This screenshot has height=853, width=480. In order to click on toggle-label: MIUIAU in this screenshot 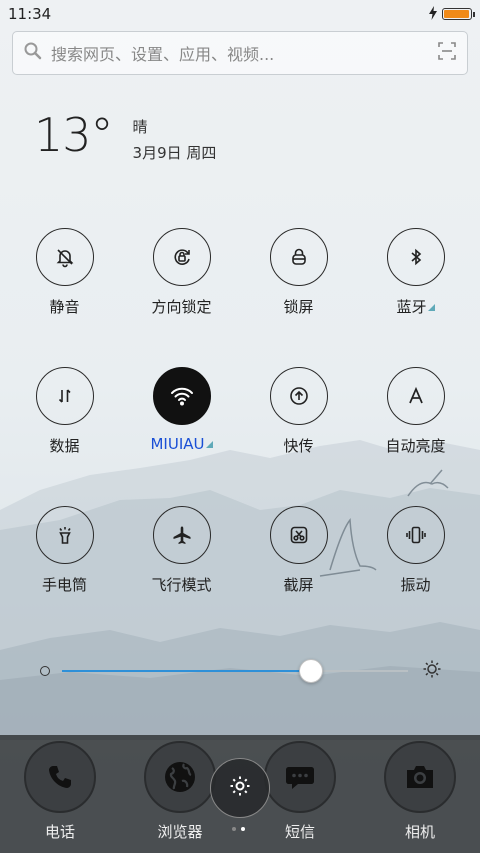, I will do `click(177, 444)`.